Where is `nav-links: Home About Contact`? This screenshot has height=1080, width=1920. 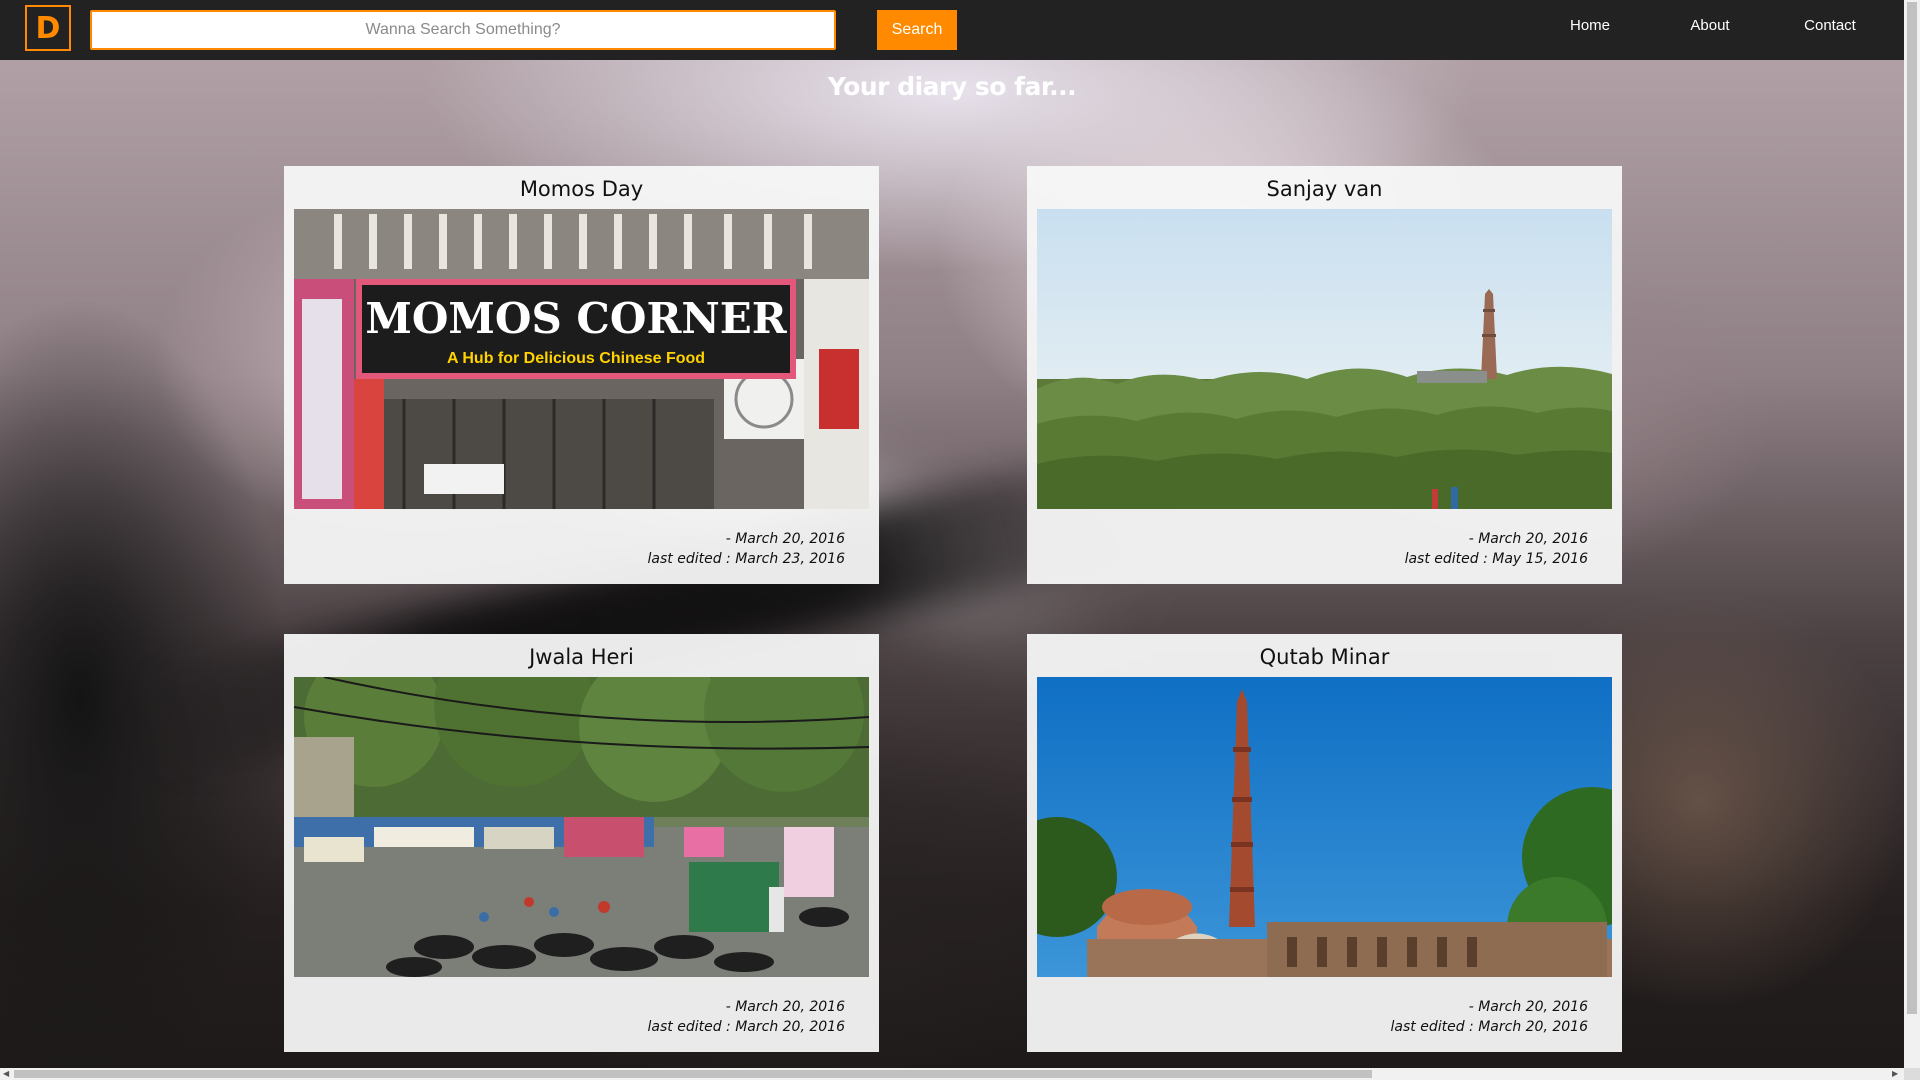
nav-links: Home About Contact is located at coordinates (1710, 26).